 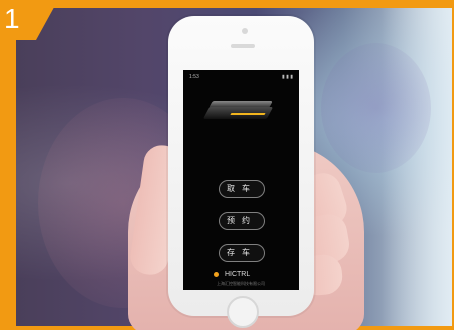 What do you see at coordinates (248, 114) in the screenshot?
I see `device-accent-stripe` at bounding box center [248, 114].